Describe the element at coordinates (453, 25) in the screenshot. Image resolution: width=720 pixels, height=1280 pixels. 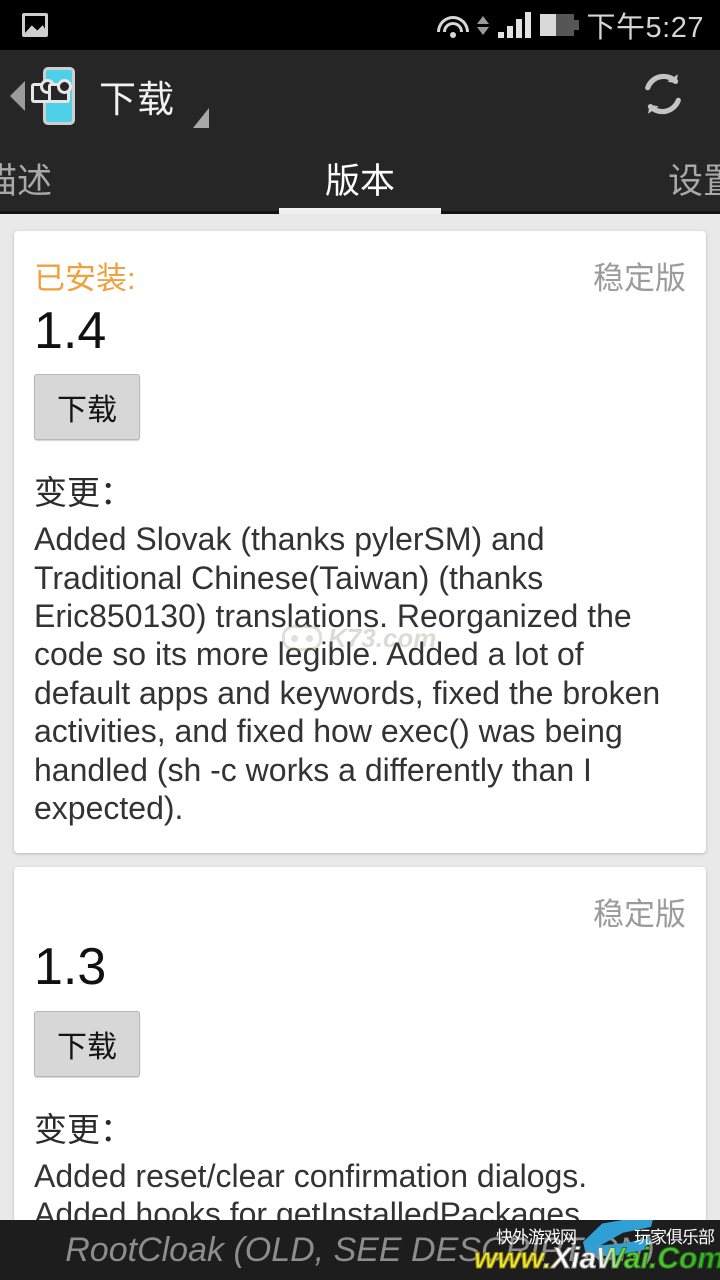
I see `wifi-icon` at that location.